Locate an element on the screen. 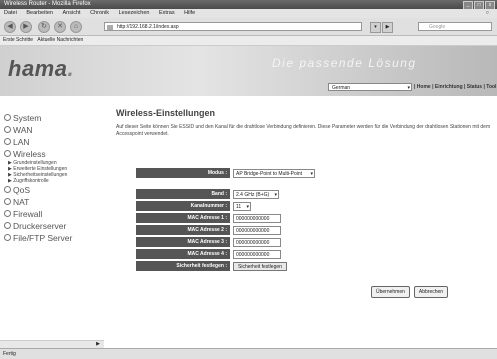  window-title: Wireless Router - Mozilla Firefox is located at coordinates (47, 4).